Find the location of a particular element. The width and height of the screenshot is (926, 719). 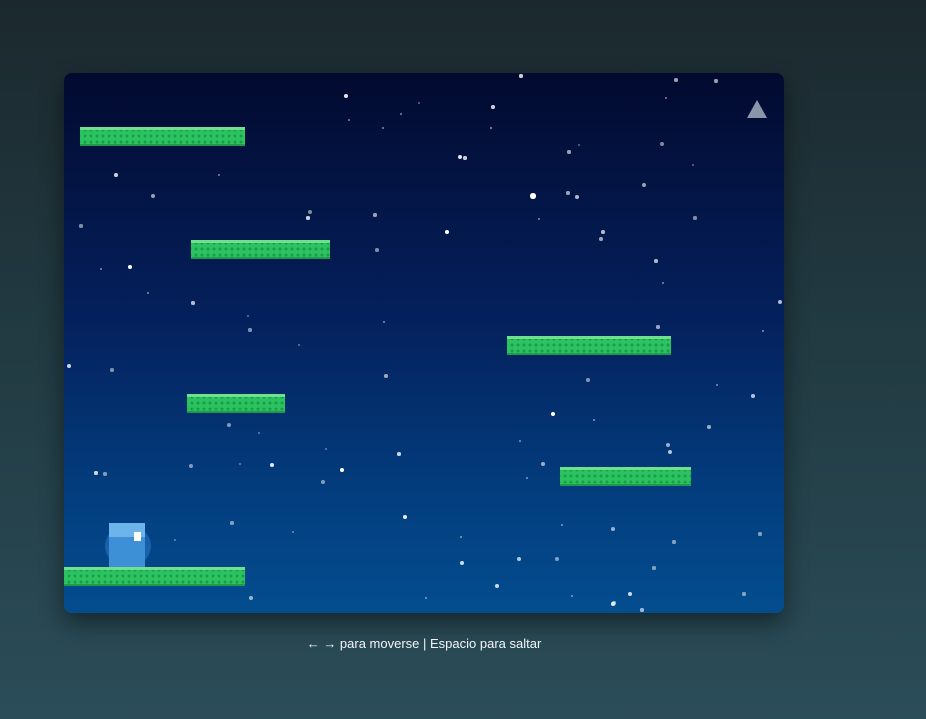

player-eye is located at coordinates (137, 536).